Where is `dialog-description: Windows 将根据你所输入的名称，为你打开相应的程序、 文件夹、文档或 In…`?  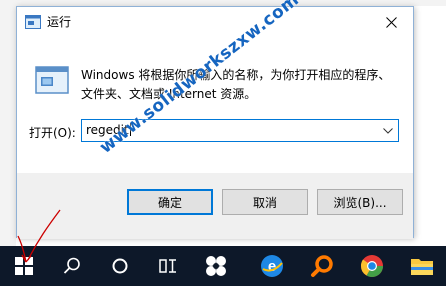 dialog-description: Windows 将根据你所输入的名称，为你打开相应的程序、 文件夹、文档或 In… is located at coordinates (241, 85).